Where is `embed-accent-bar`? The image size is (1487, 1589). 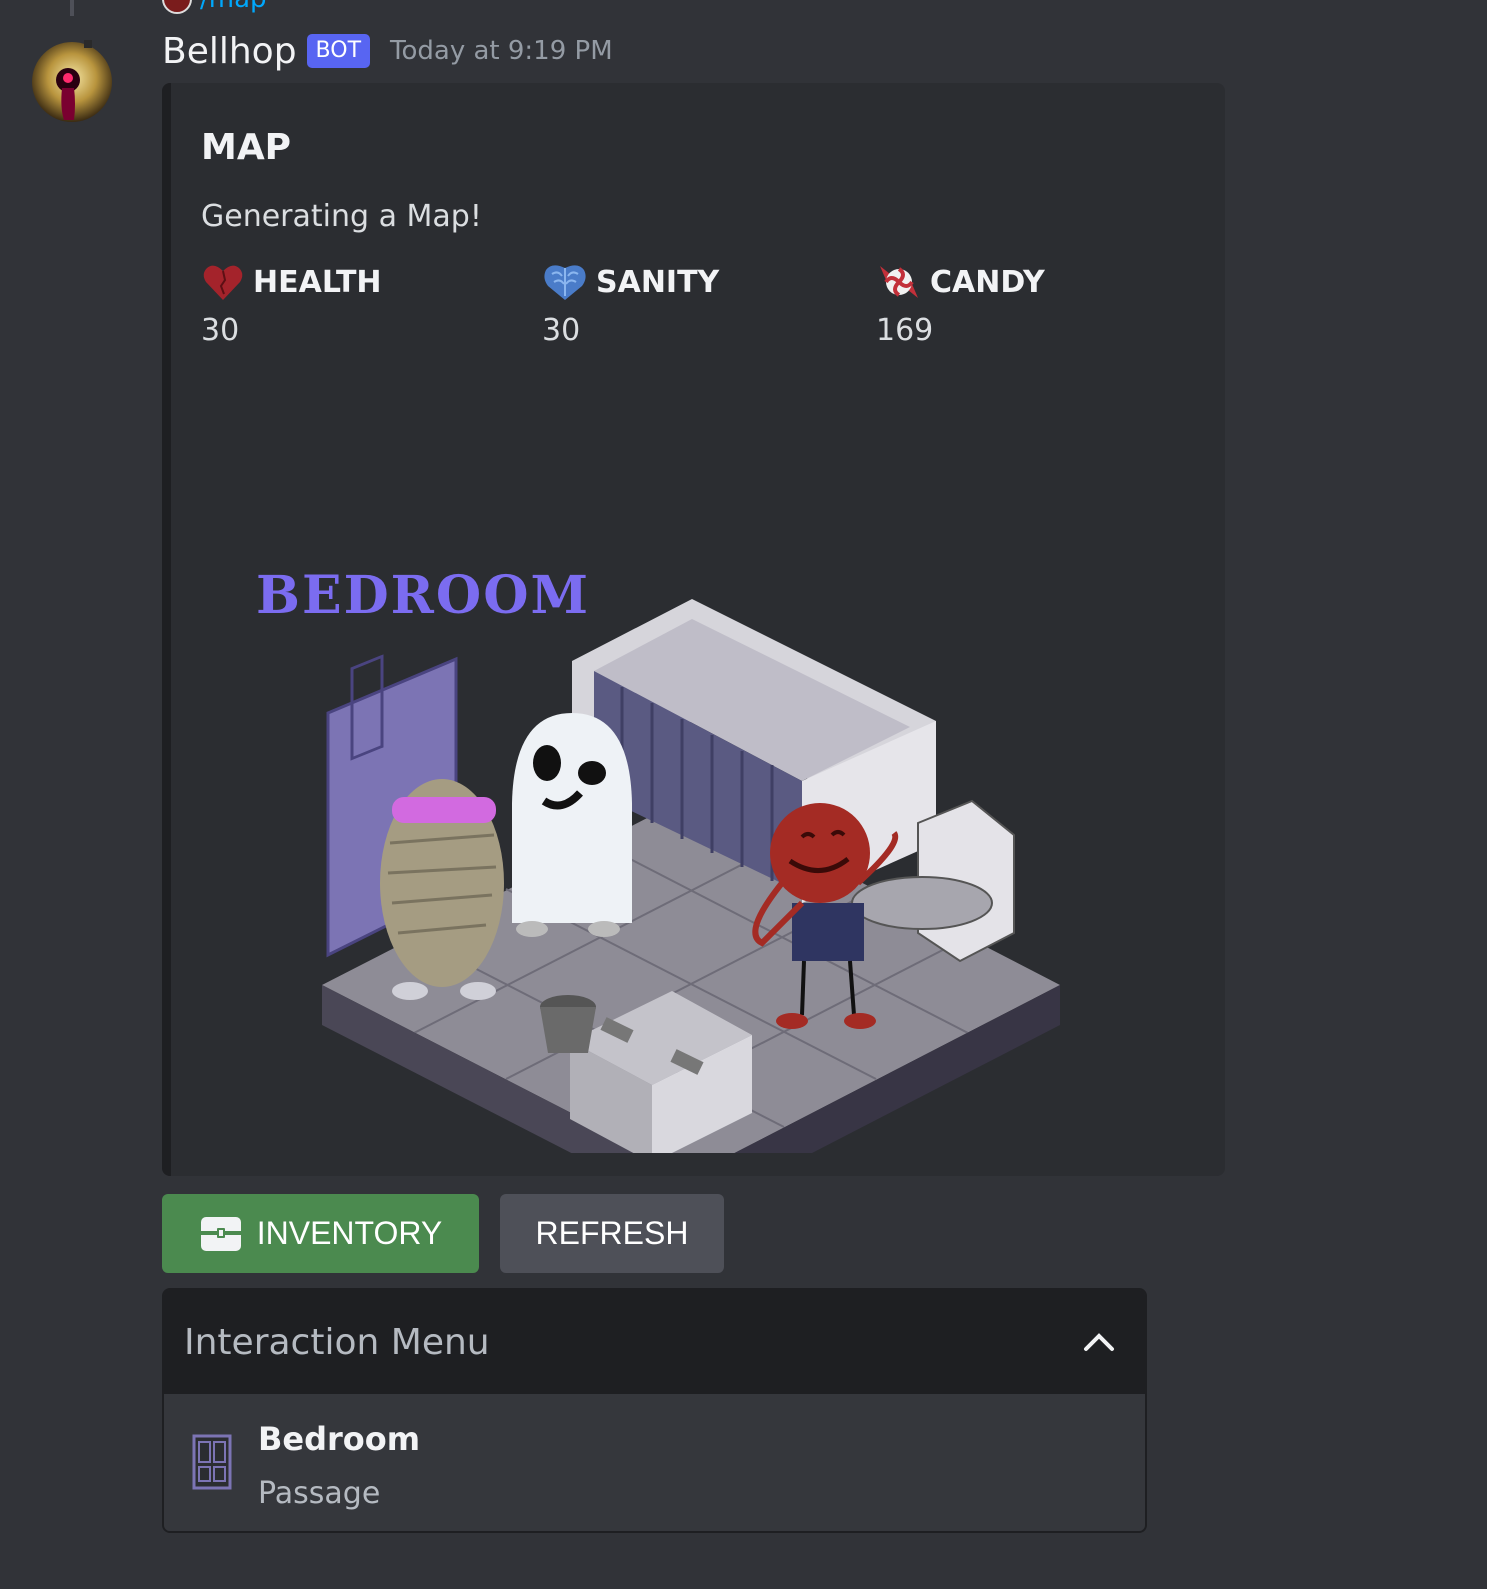 embed-accent-bar is located at coordinates (166, 629).